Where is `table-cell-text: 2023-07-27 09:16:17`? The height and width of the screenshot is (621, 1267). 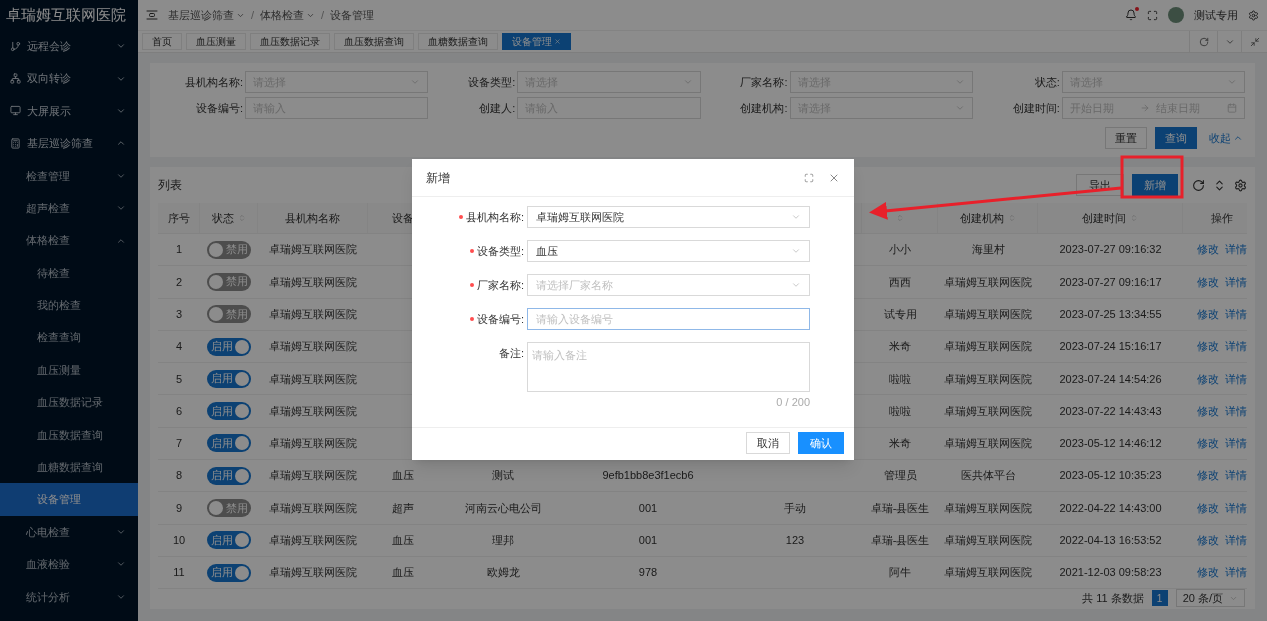
table-cell-text: 2023-07-27 09:16:17 is located at coordinates (1110, 282).